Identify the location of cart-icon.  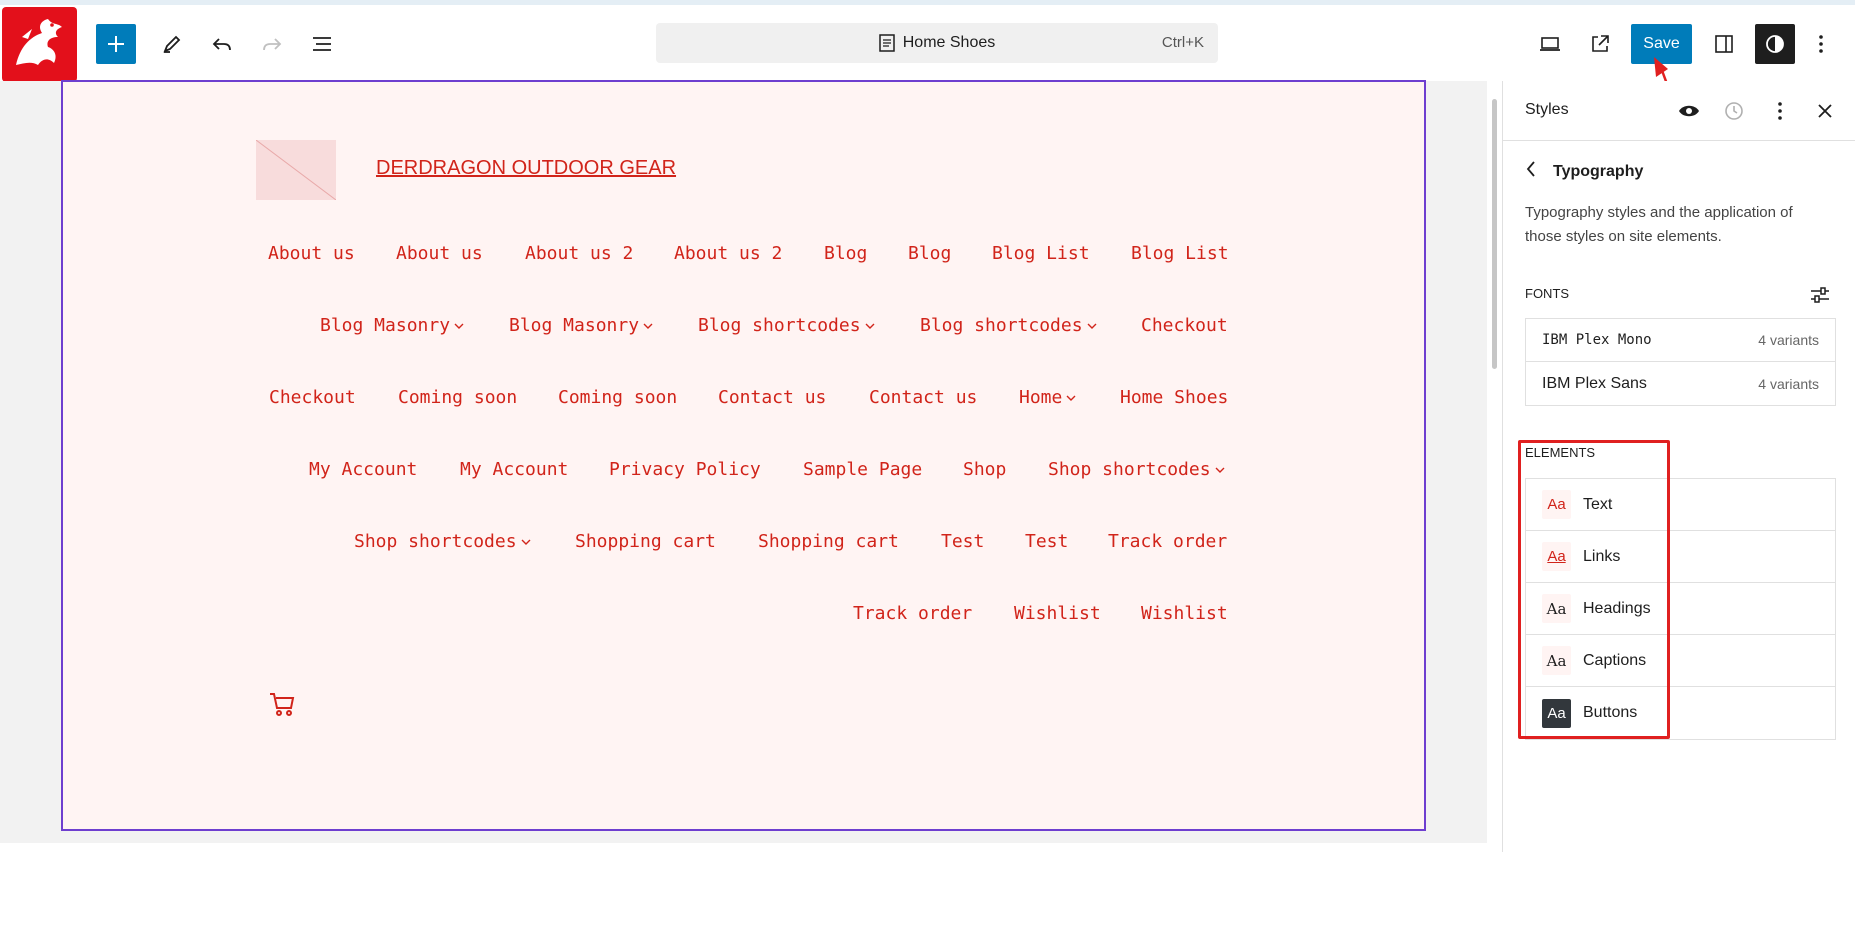
(282, 706).